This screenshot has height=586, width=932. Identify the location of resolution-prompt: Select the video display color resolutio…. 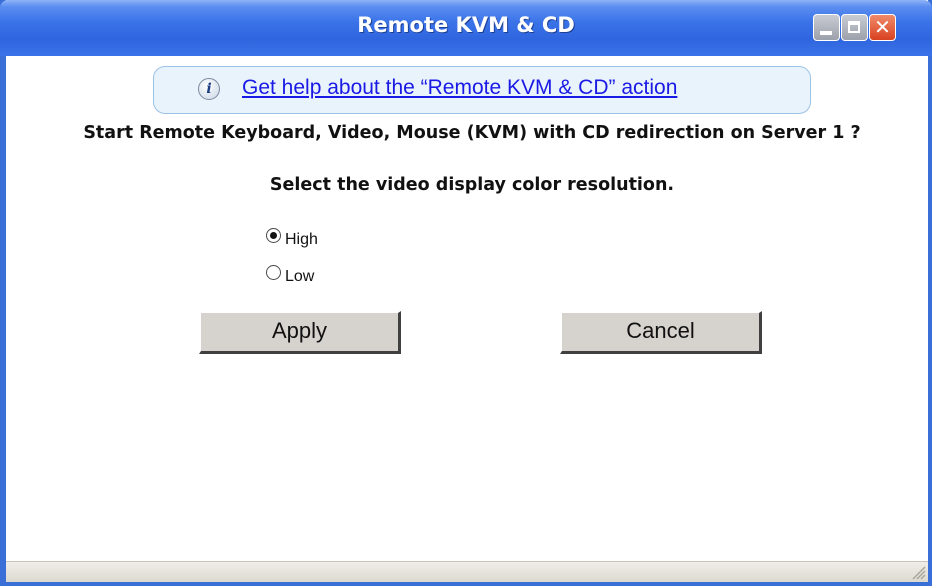
(472, 185).